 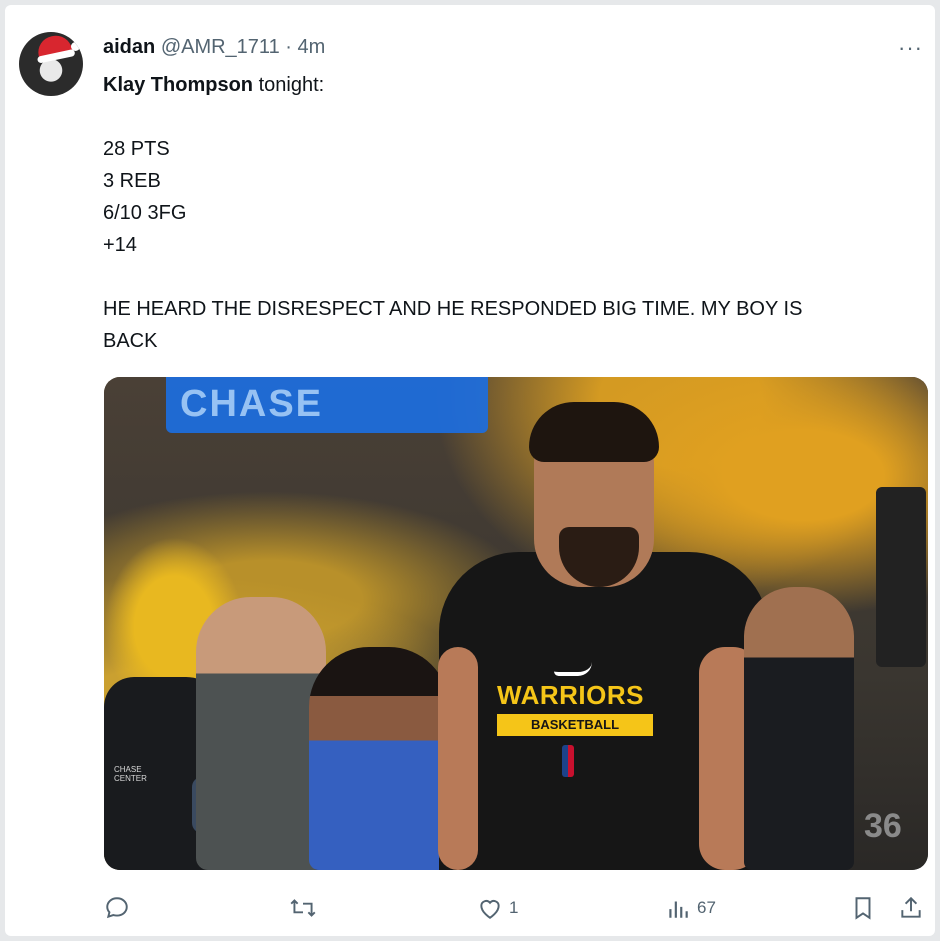 What do you see at coordinates (910, 48) in the screenshot?
I see `more-options-icon: ···` at bounding box center [910, 48].